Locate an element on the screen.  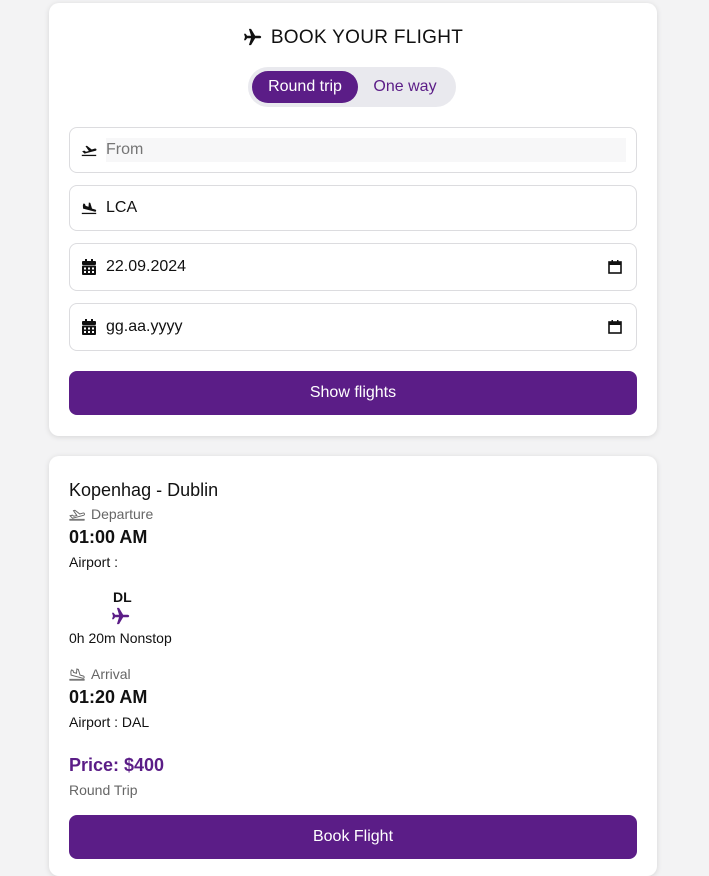
book-flight-button: Book Flight is located at coordinates (353, 837).